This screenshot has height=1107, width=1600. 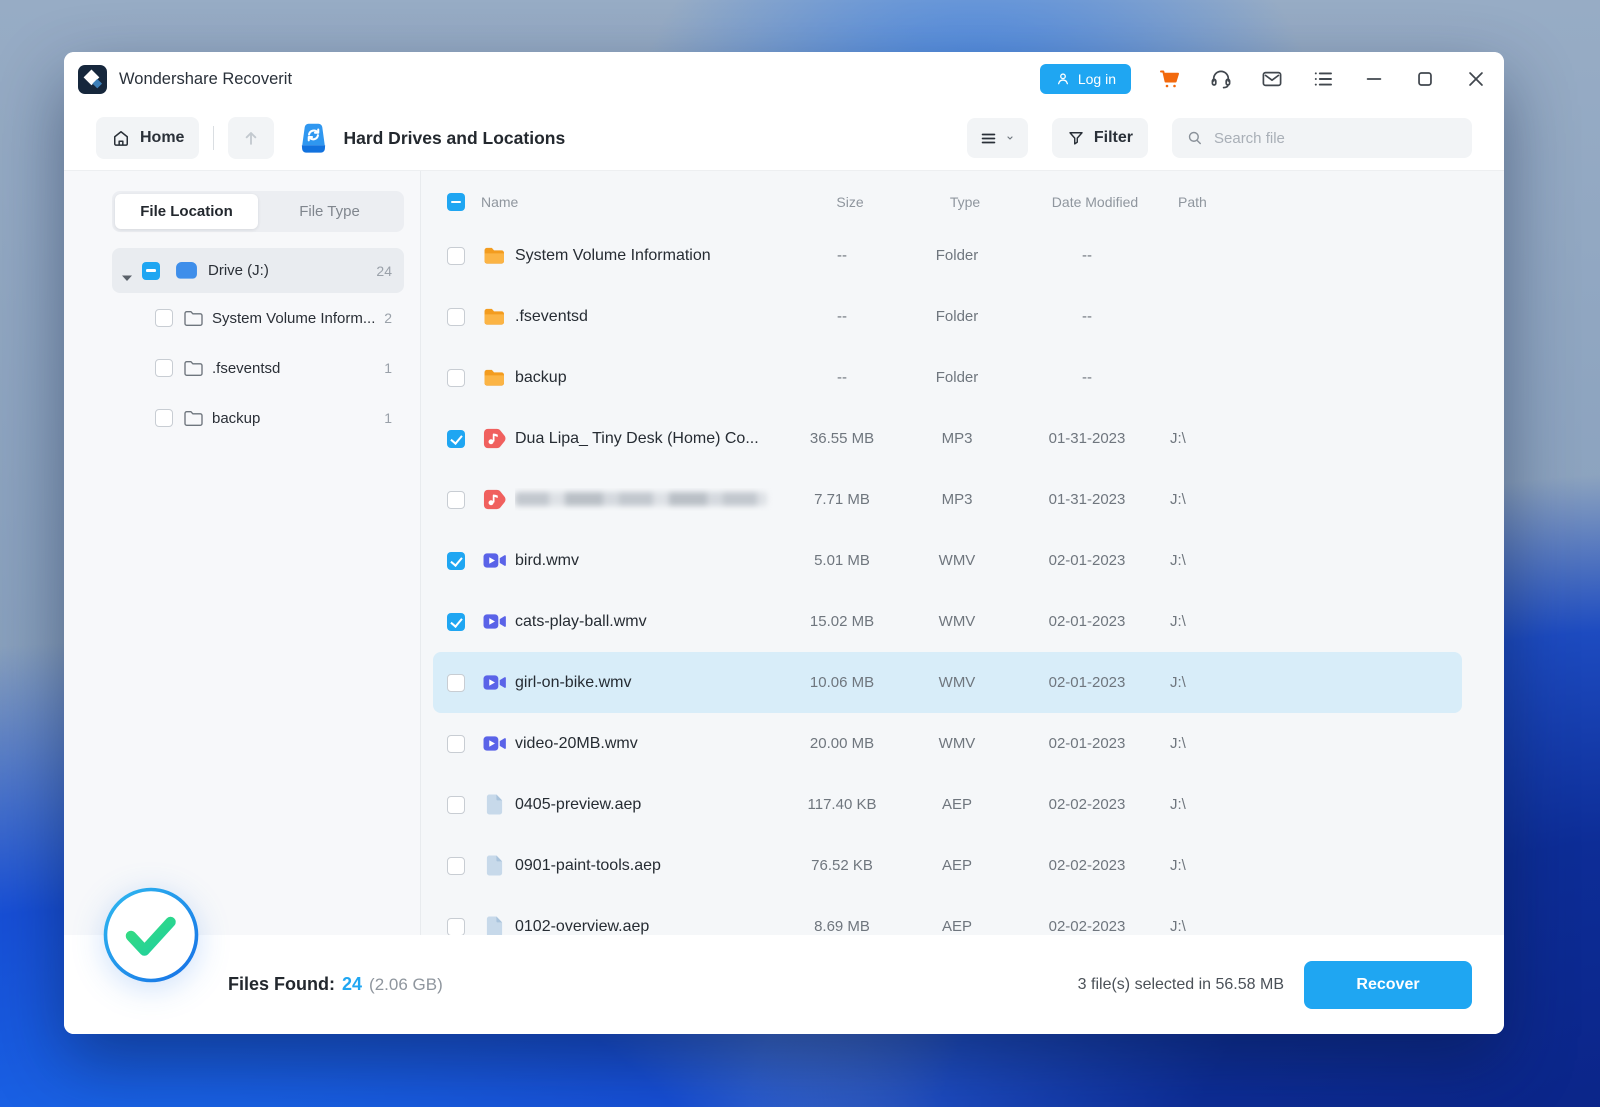 I want to click on folder-icon, so click(x=494, y=377).